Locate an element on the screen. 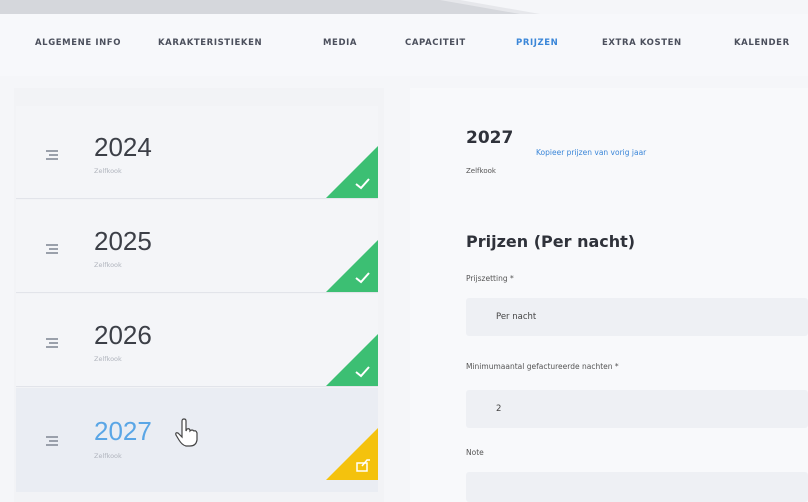 This screenshot has width=808, height=502. section-title: Prijzen (Per nacht) is located at coordinates (551, 241).